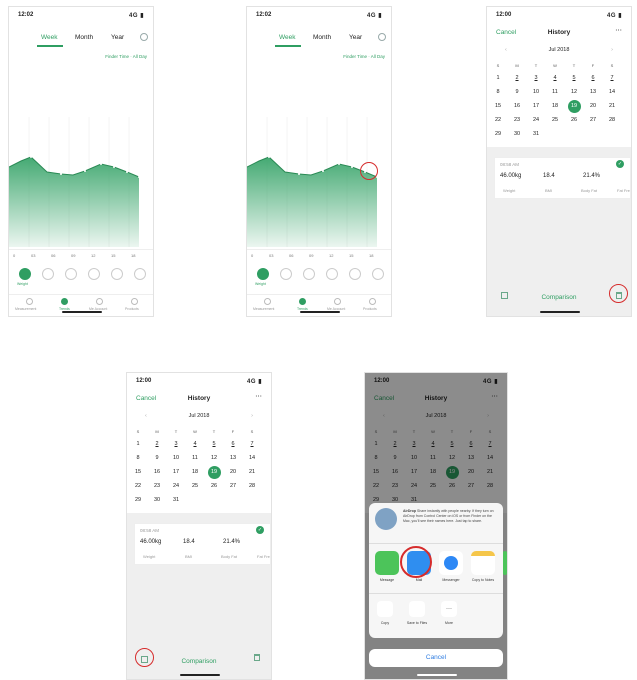 This screenshot has width=637, height=680. I want to click on more-actions-icon: ···, so click(449, 609).